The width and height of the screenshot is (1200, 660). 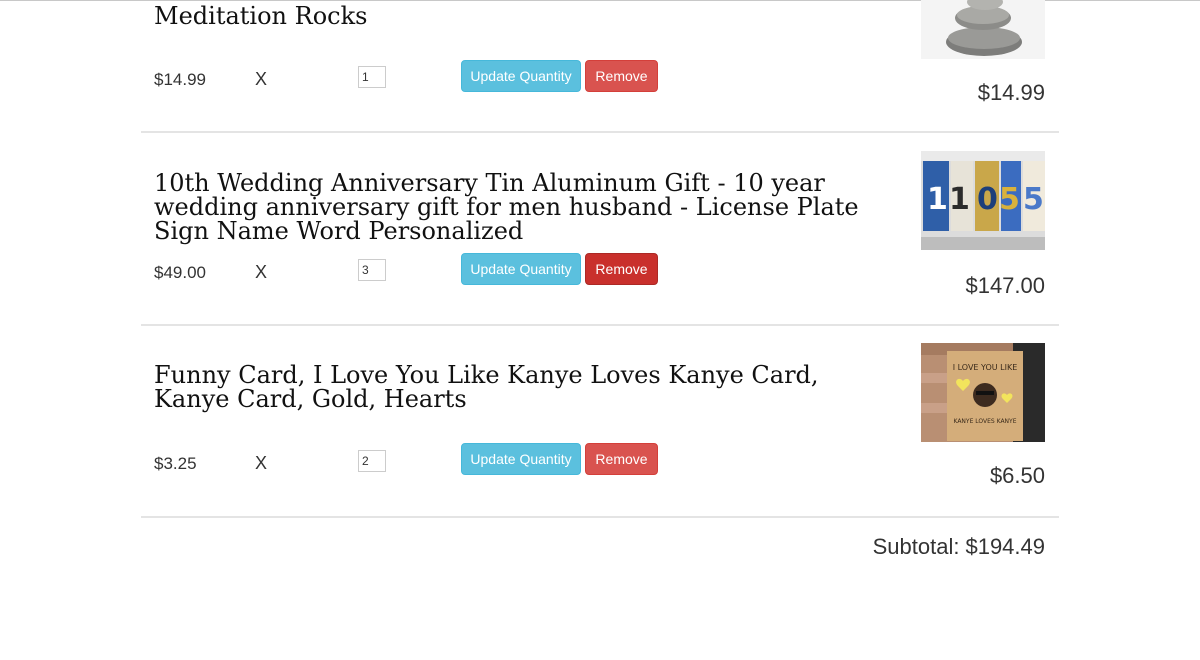 I want to click on item-title: Meditation Rocks, so click(x=261, y=16).